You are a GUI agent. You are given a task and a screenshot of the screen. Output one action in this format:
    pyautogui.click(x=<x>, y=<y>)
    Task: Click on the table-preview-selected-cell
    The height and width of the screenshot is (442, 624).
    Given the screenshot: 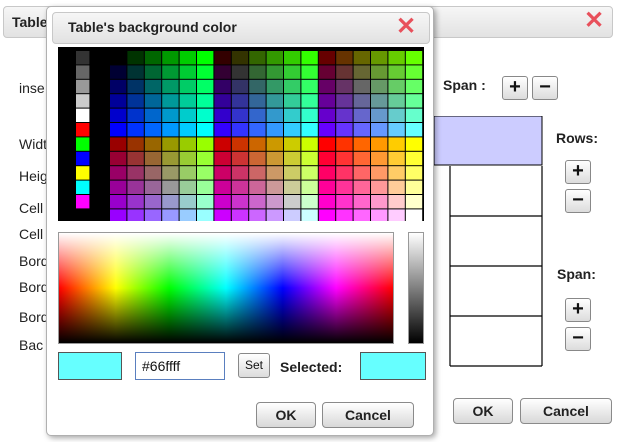 What is the action you would take?
    pyautogui.click(x=488, y=141)
    